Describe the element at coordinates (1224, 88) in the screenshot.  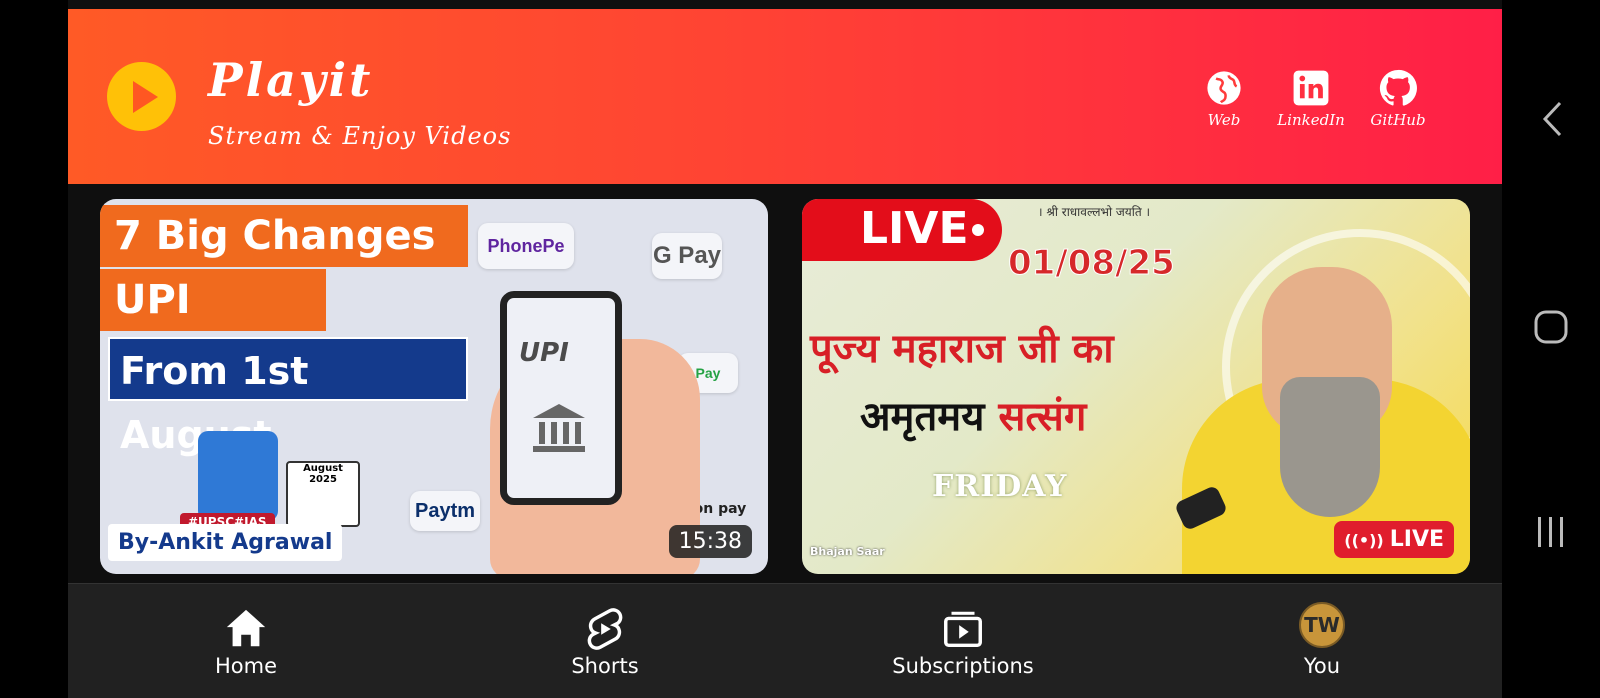
I see `globe-icon` at that location.